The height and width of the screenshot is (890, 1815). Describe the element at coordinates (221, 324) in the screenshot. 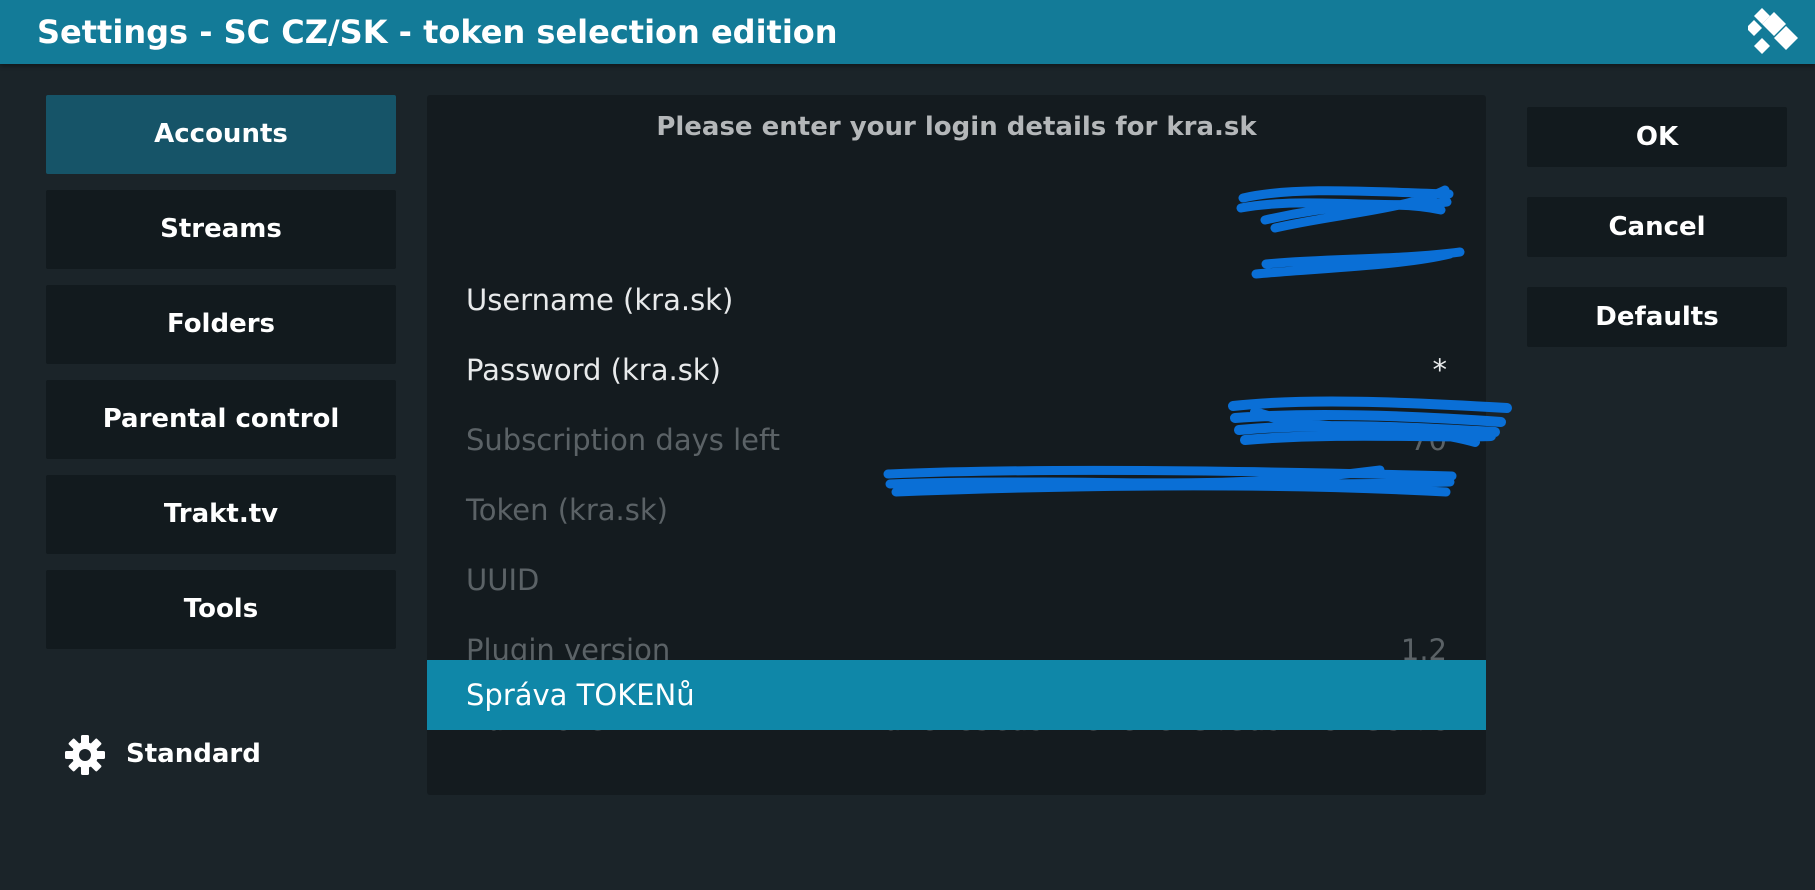

I see `category-folders: Folders` at that location.